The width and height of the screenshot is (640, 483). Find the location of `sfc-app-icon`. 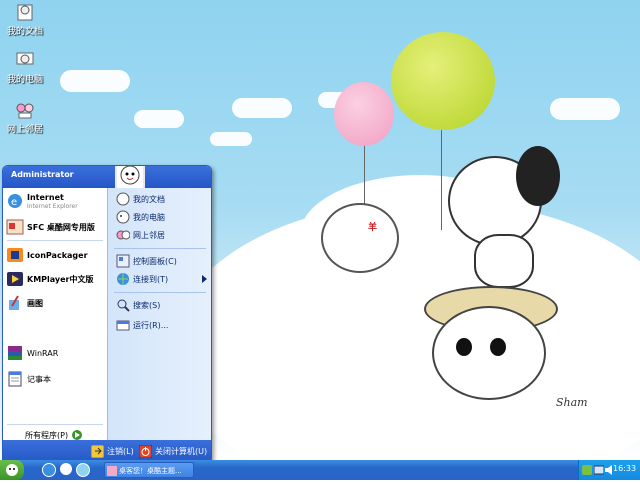

sfc-app-icon is located at coordinates (15, 227).